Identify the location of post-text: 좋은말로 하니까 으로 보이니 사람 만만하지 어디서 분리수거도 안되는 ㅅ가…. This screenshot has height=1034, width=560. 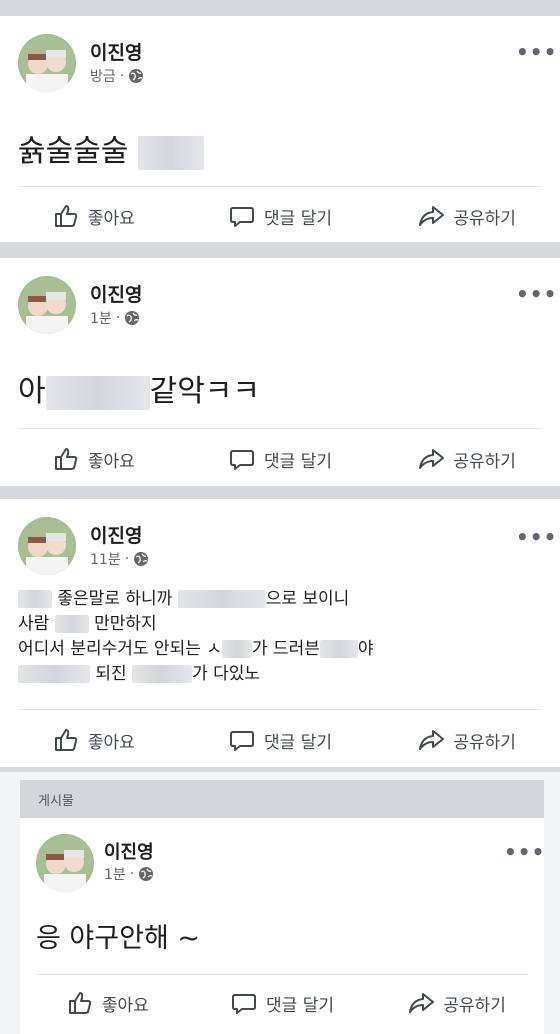
(196, 637).